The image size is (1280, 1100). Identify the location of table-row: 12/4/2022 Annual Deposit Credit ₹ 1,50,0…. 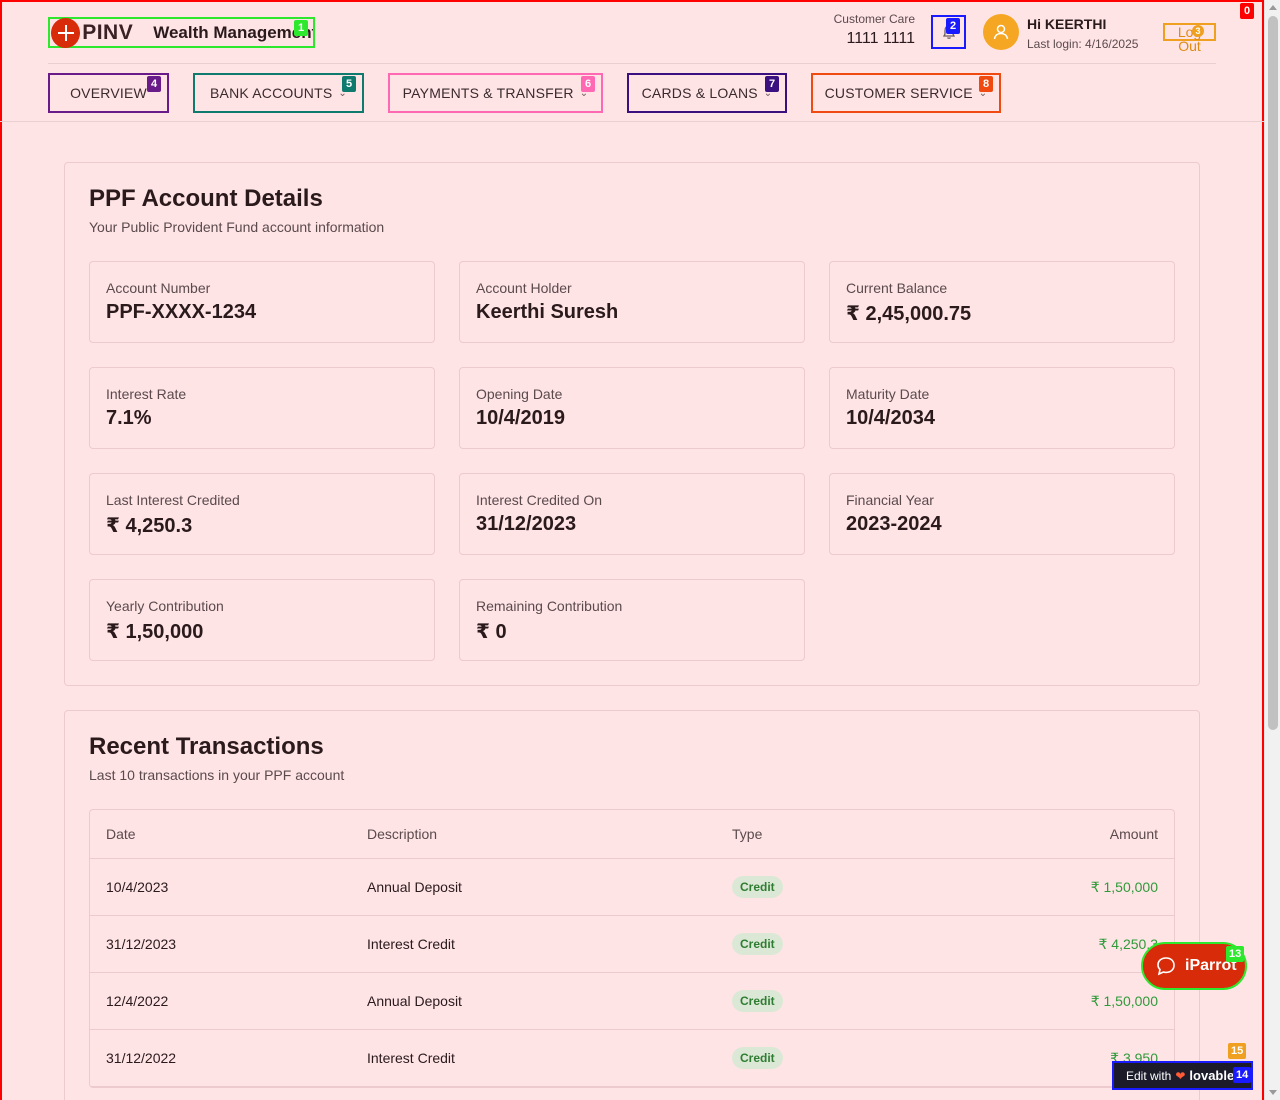
(632, 1001).